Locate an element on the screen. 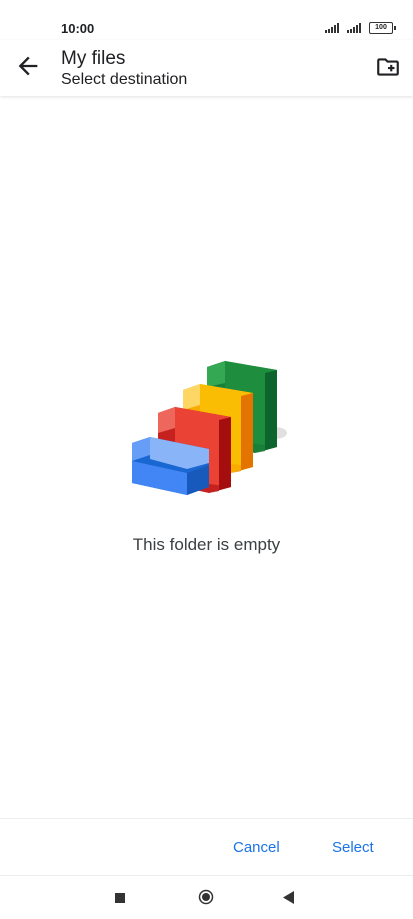 The image size is (413, 919). page-subtitle: Select destination is located at coordinates (124, 79).